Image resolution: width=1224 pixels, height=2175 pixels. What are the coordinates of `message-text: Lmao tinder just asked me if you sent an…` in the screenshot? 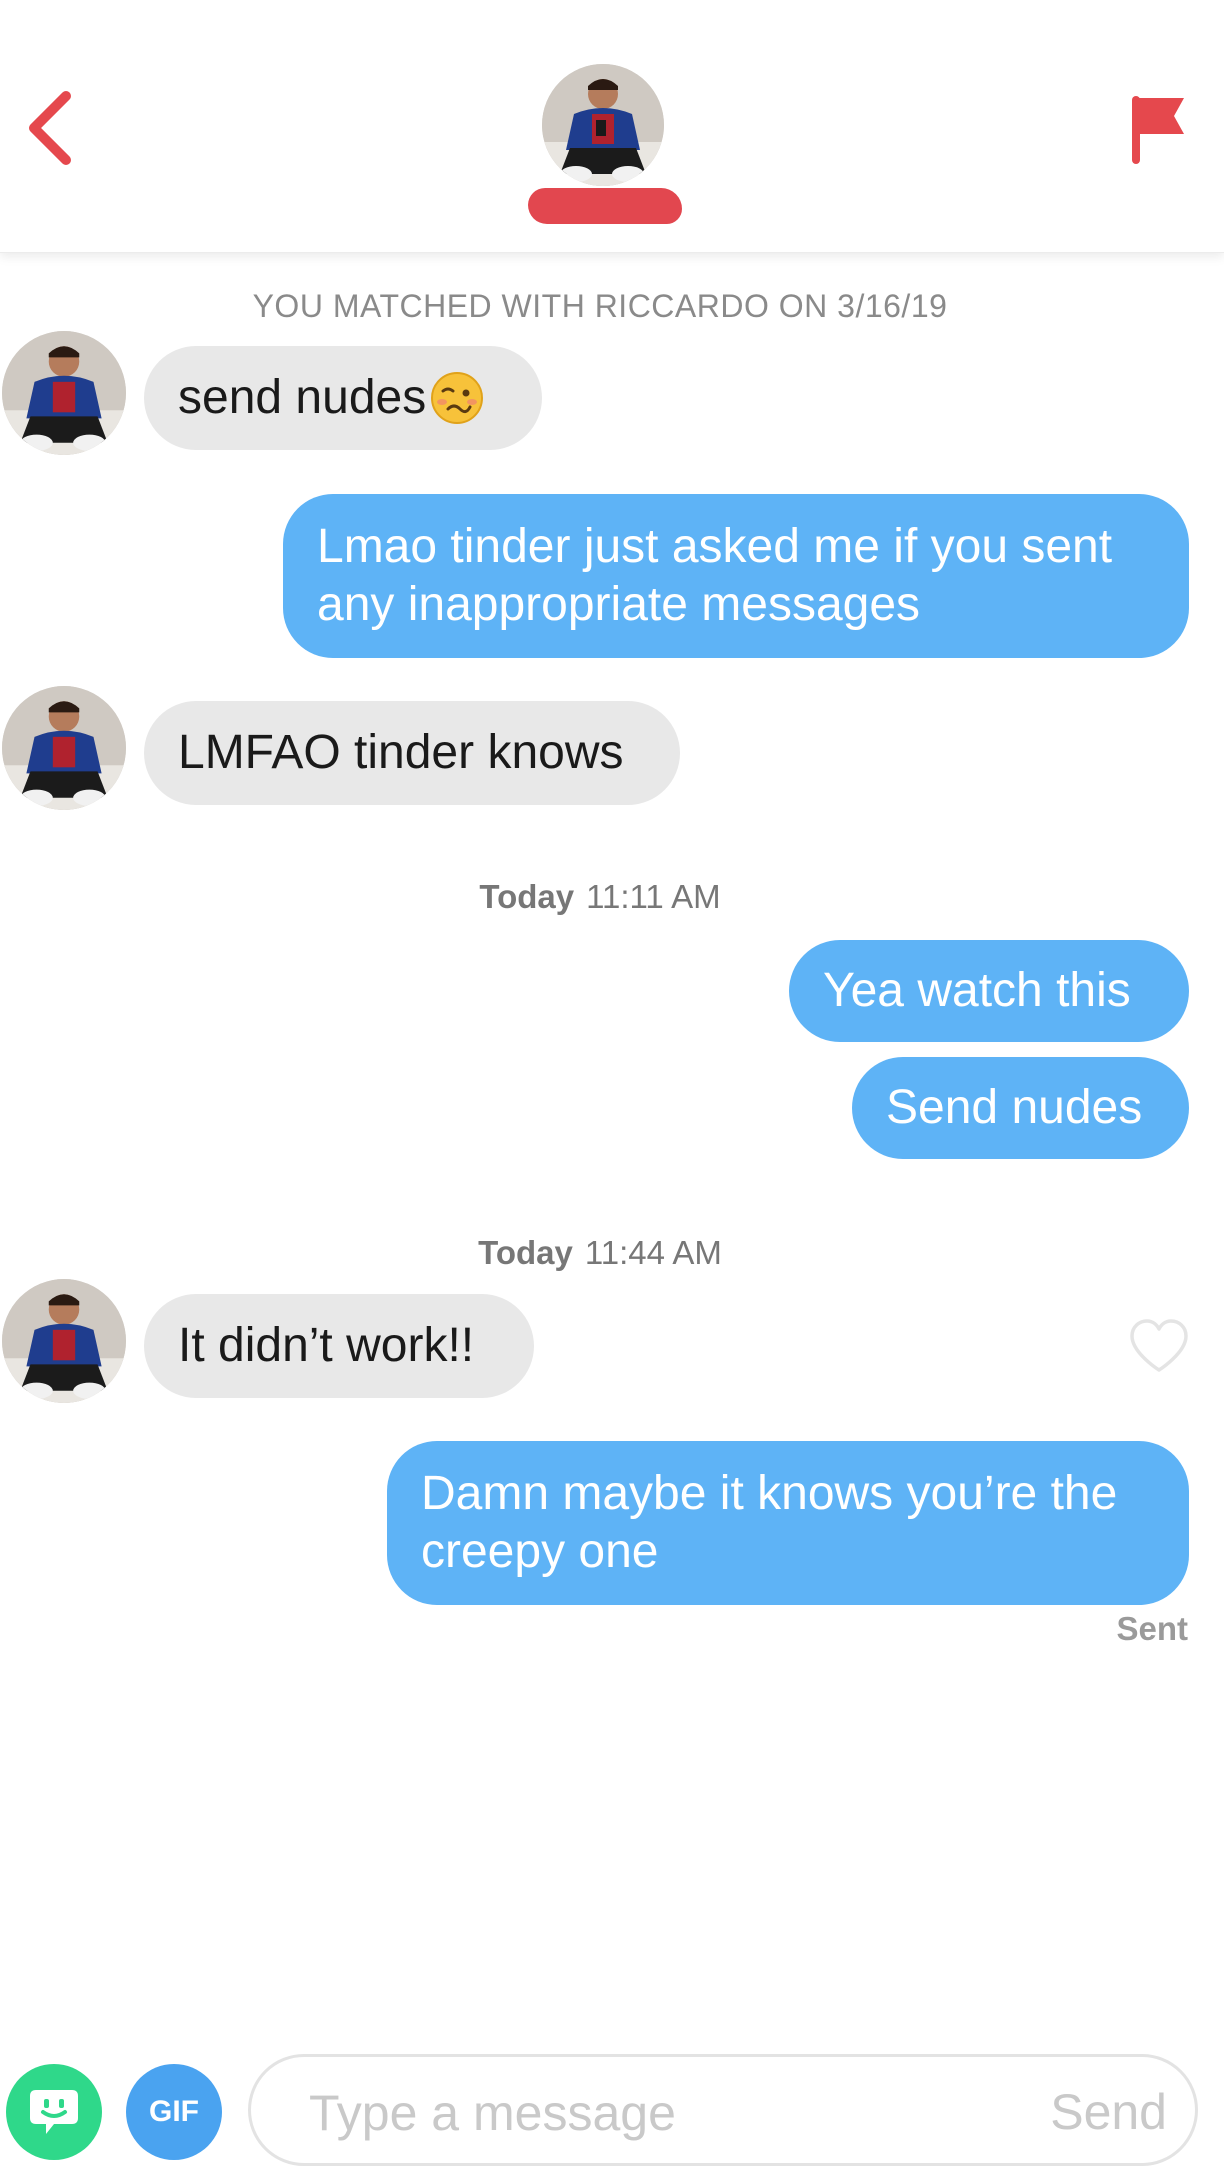 It's located at (715, 575).